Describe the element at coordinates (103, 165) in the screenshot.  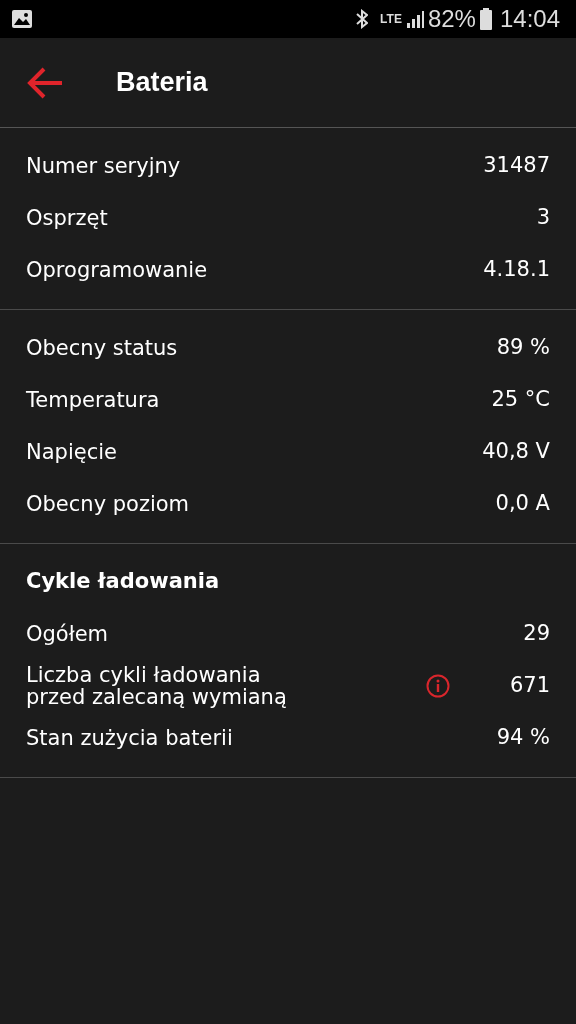
I see `row-label: Numer seryjny` at that location.